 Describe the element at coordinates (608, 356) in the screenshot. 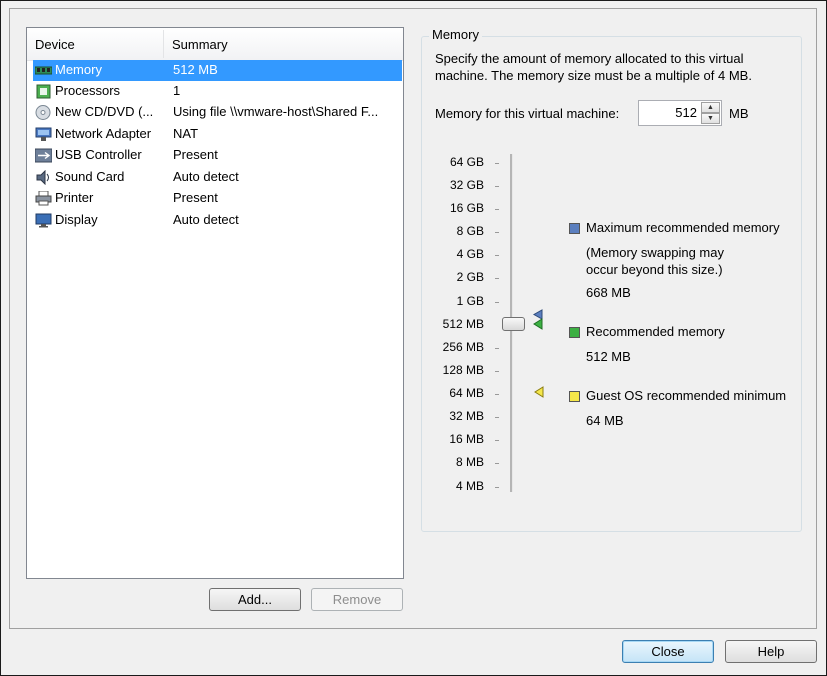

I see `recommended-value: 512 MB` at that location.